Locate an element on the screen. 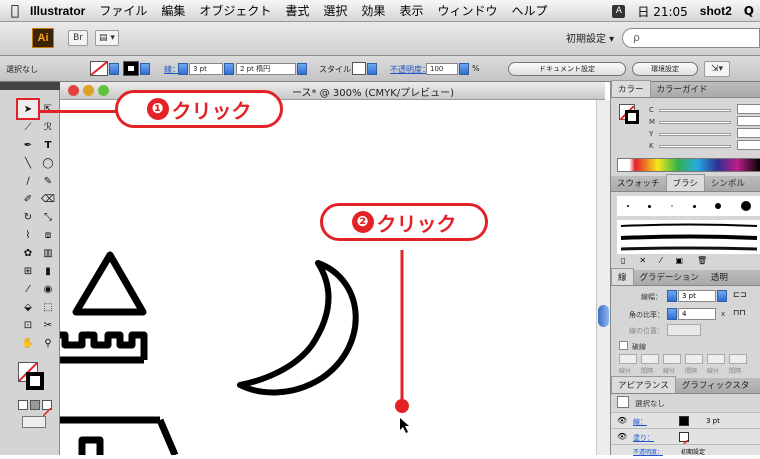 This screenshot has width=760, height=459. color-button is located at coordinates (23, 405).